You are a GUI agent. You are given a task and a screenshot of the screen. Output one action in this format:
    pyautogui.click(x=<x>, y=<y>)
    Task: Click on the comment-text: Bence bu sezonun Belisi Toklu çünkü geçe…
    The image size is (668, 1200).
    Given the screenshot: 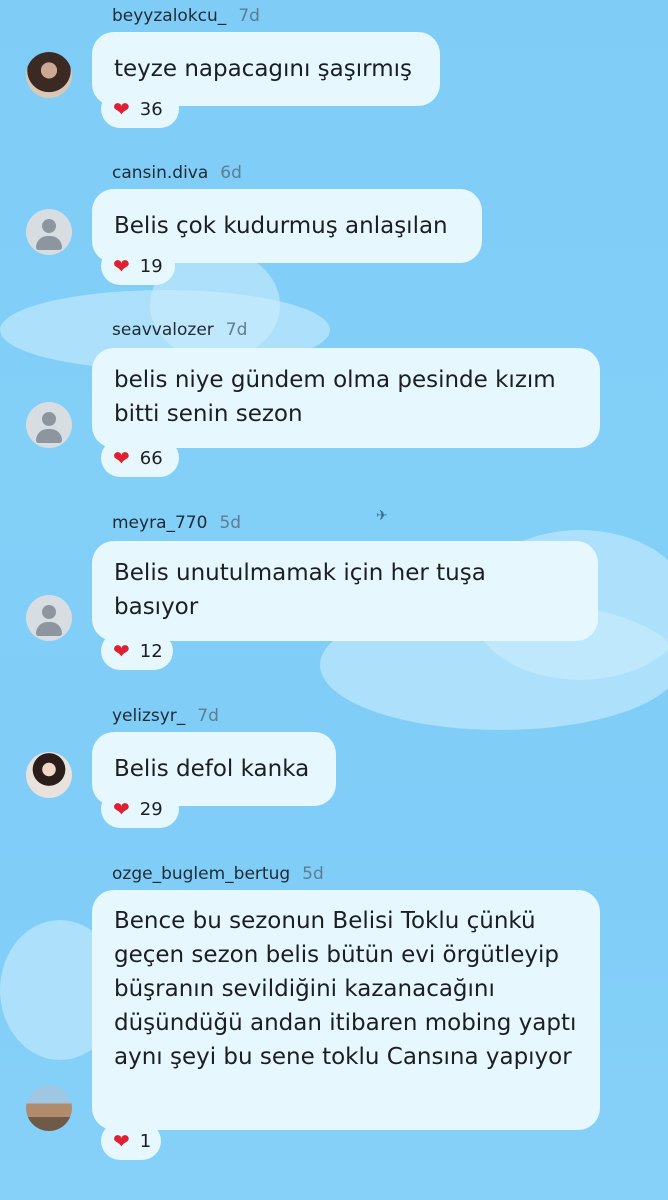 What is the action you would take?
    pyautogui.click(x=345, y=989)
    